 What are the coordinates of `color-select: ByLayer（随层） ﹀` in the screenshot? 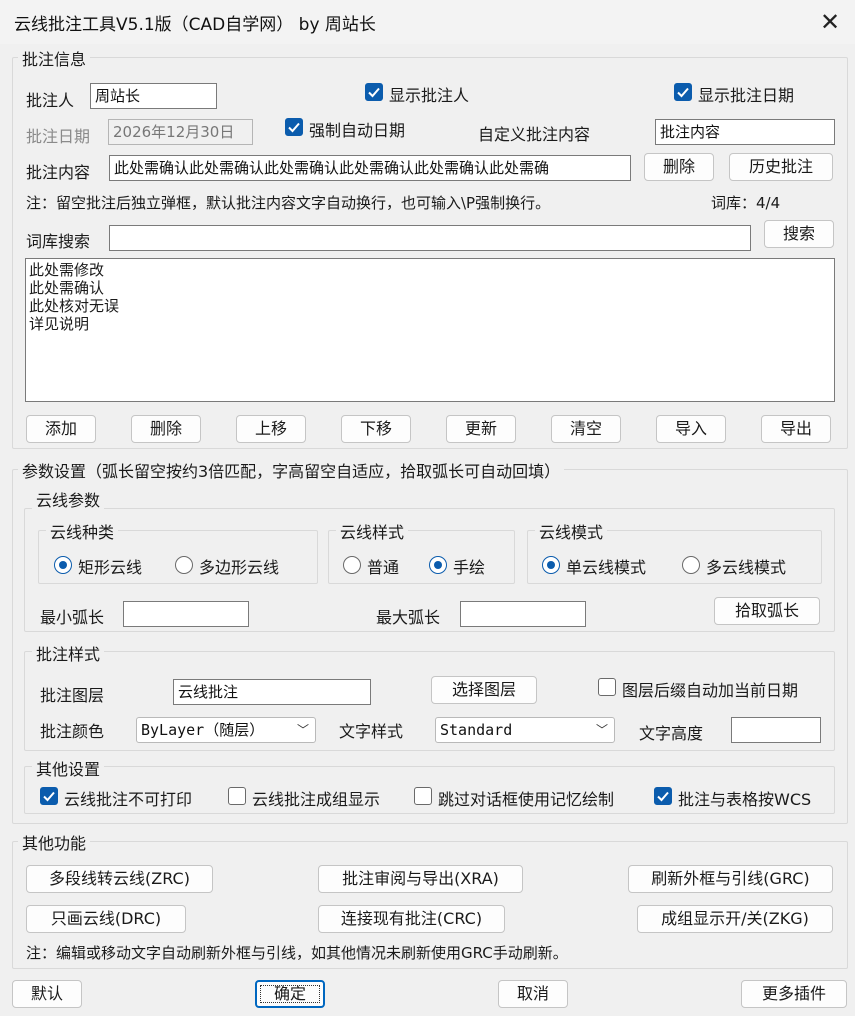 It's located at (226, 730).